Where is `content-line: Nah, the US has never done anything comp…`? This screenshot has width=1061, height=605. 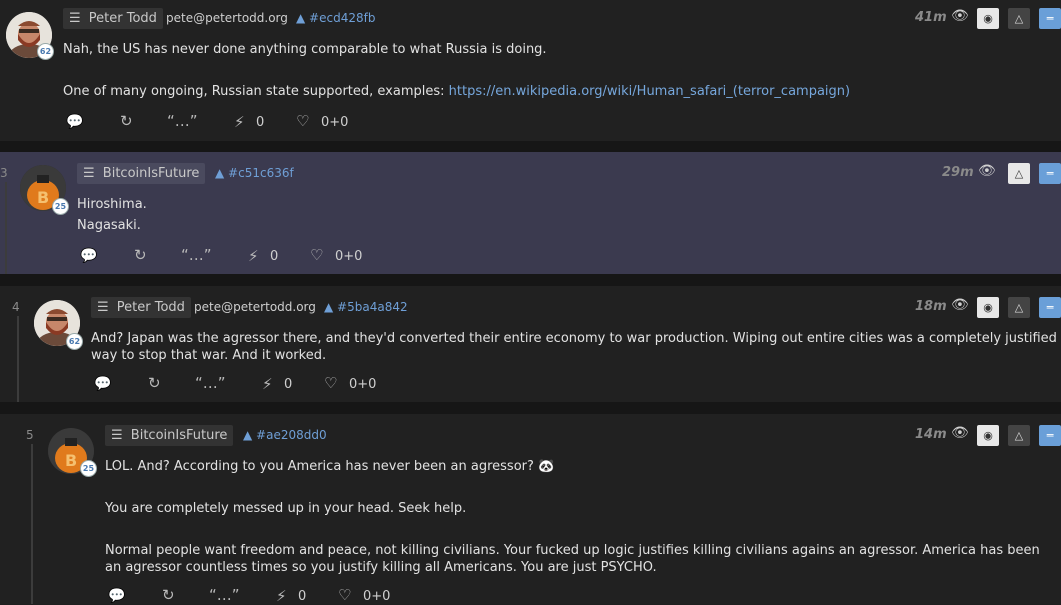
content-line: Nah, the US has never done anything comp… is located at coordinates (305, 49).